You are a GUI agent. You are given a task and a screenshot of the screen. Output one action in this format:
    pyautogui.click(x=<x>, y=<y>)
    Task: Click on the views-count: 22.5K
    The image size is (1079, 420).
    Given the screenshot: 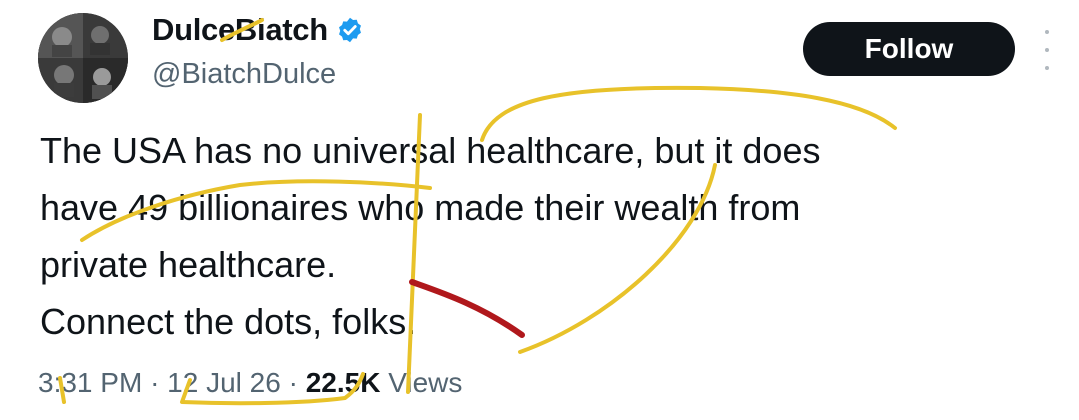 What is the action you would take?
    pyautogui.click(x=343, y=382)
    